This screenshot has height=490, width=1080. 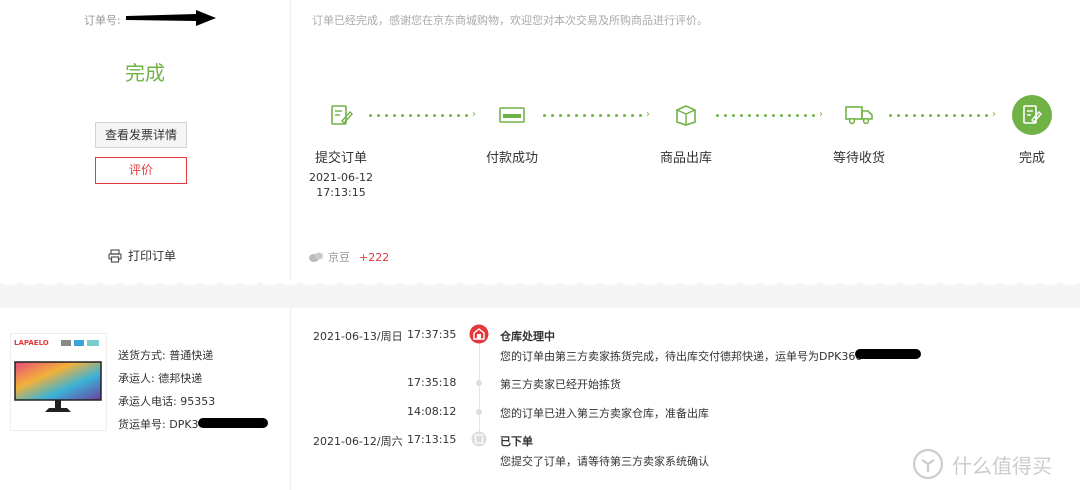 I want to click on beans-value: +222, so click(x=374, y=257).